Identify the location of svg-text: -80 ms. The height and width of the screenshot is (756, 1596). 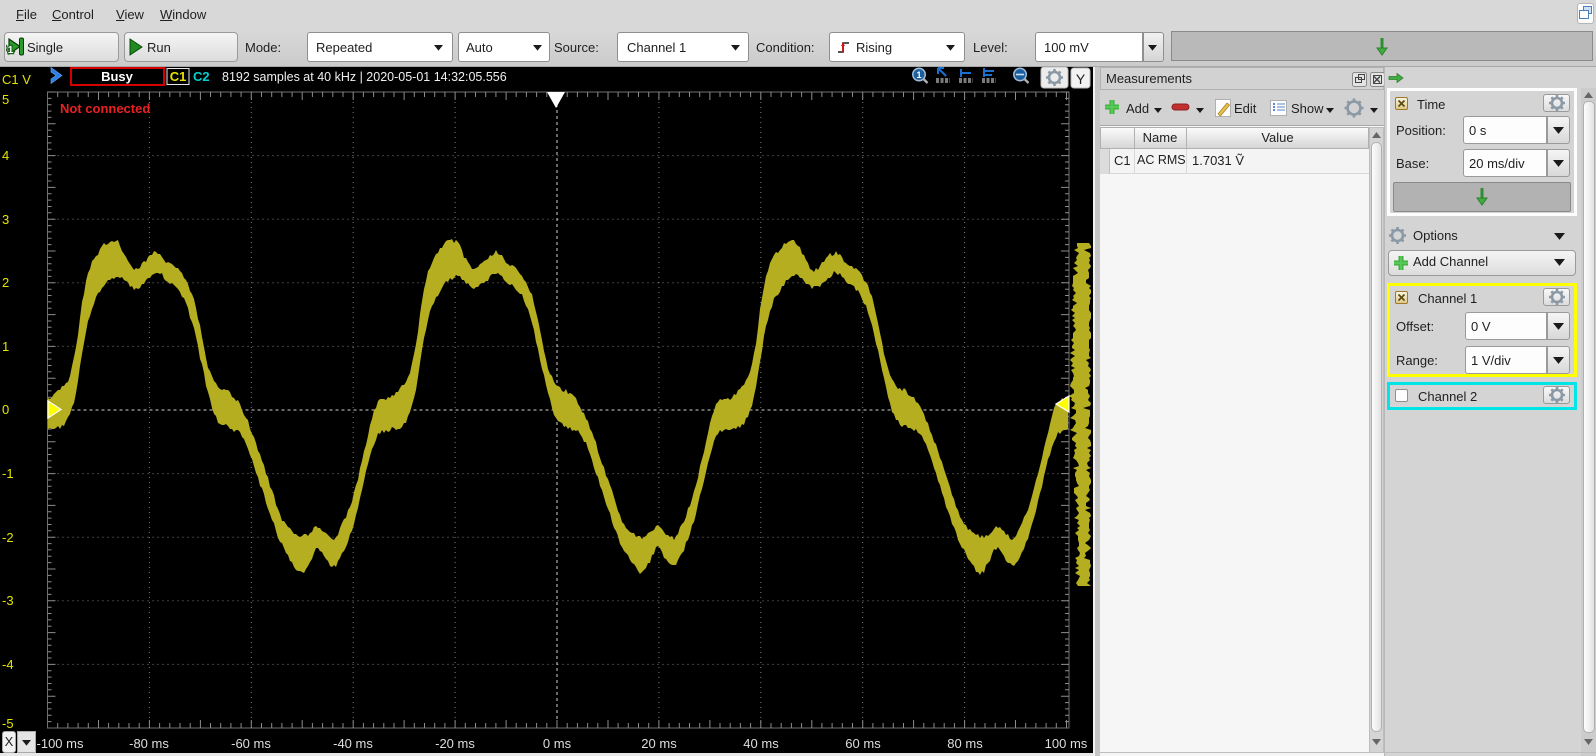
(149, 743).